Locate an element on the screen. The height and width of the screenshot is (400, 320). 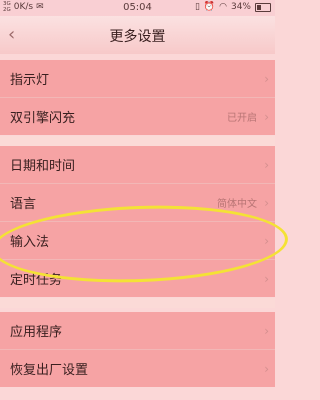
setting-date-time: 日期和时间 › is located at coordinates (137, 165).